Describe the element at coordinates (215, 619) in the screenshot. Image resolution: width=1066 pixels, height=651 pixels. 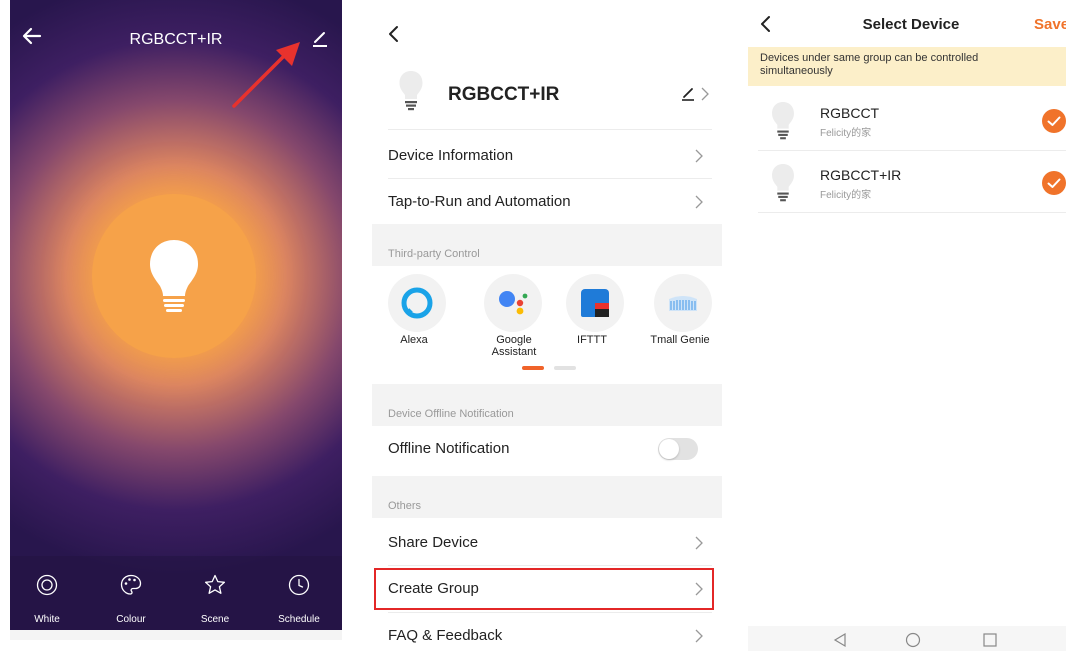
I see `tab-label: Scene` at that location.